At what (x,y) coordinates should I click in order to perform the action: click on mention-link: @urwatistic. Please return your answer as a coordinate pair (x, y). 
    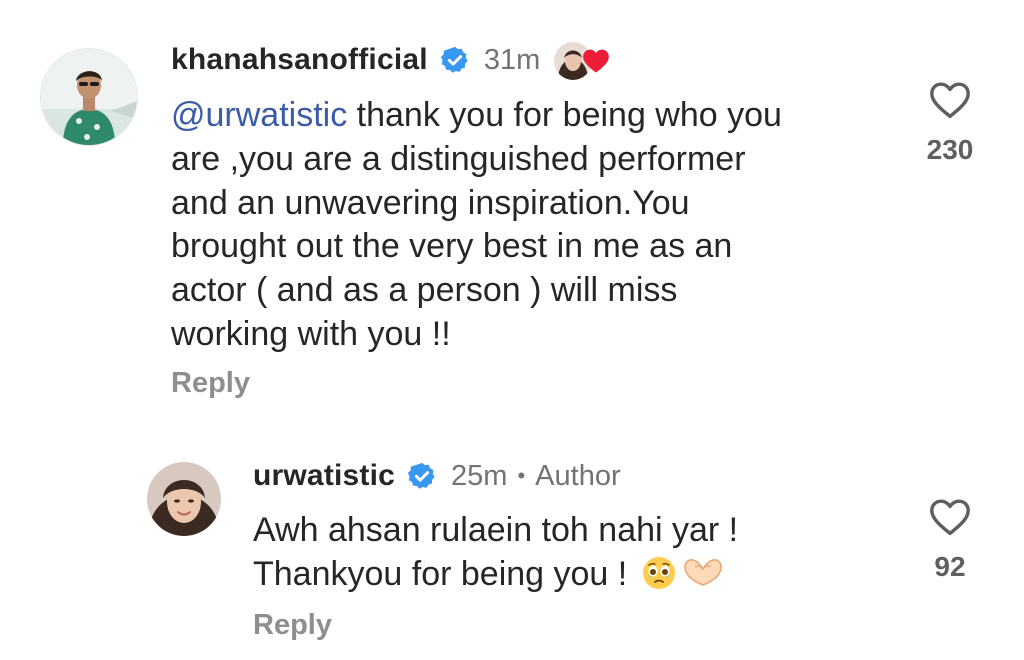
    Looking at the image, I should click on (259, 115).